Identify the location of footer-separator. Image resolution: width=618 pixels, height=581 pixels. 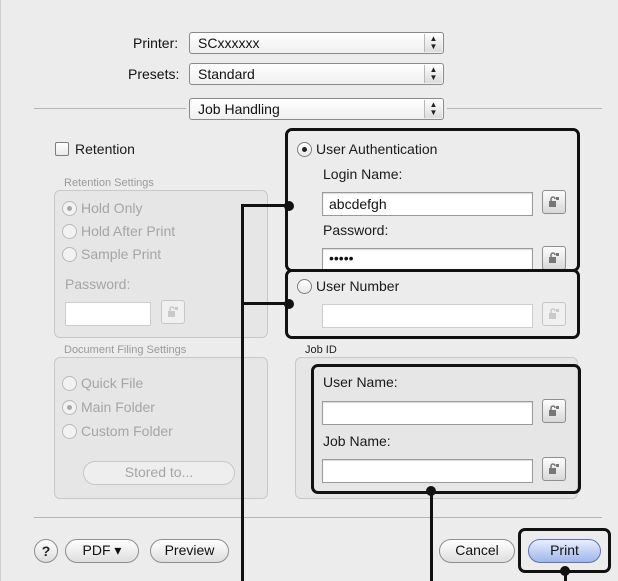
(318, 517).